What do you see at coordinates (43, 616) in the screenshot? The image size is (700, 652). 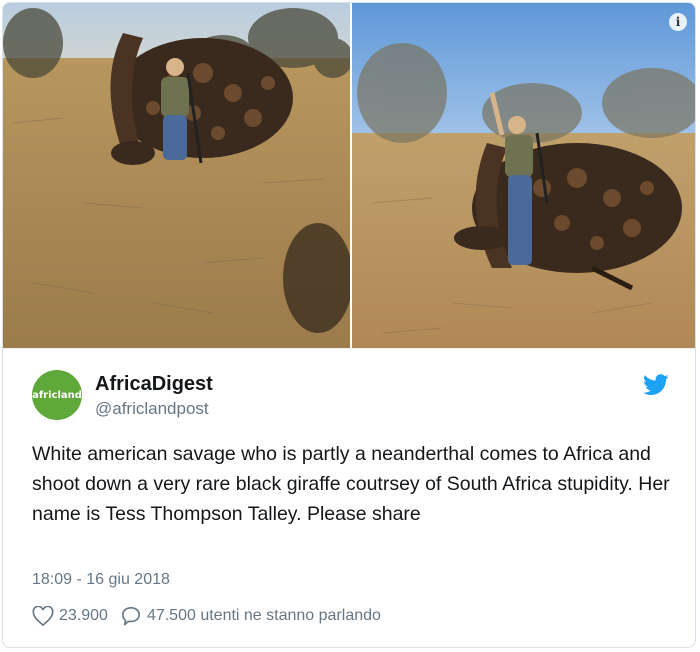 I see `heart-icon` at bounding box center [43, 616].